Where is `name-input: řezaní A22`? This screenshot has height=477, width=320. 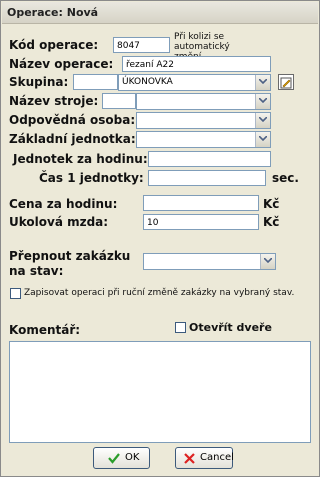
name-input: řezaní A22 is located at coordinates (196, 64).